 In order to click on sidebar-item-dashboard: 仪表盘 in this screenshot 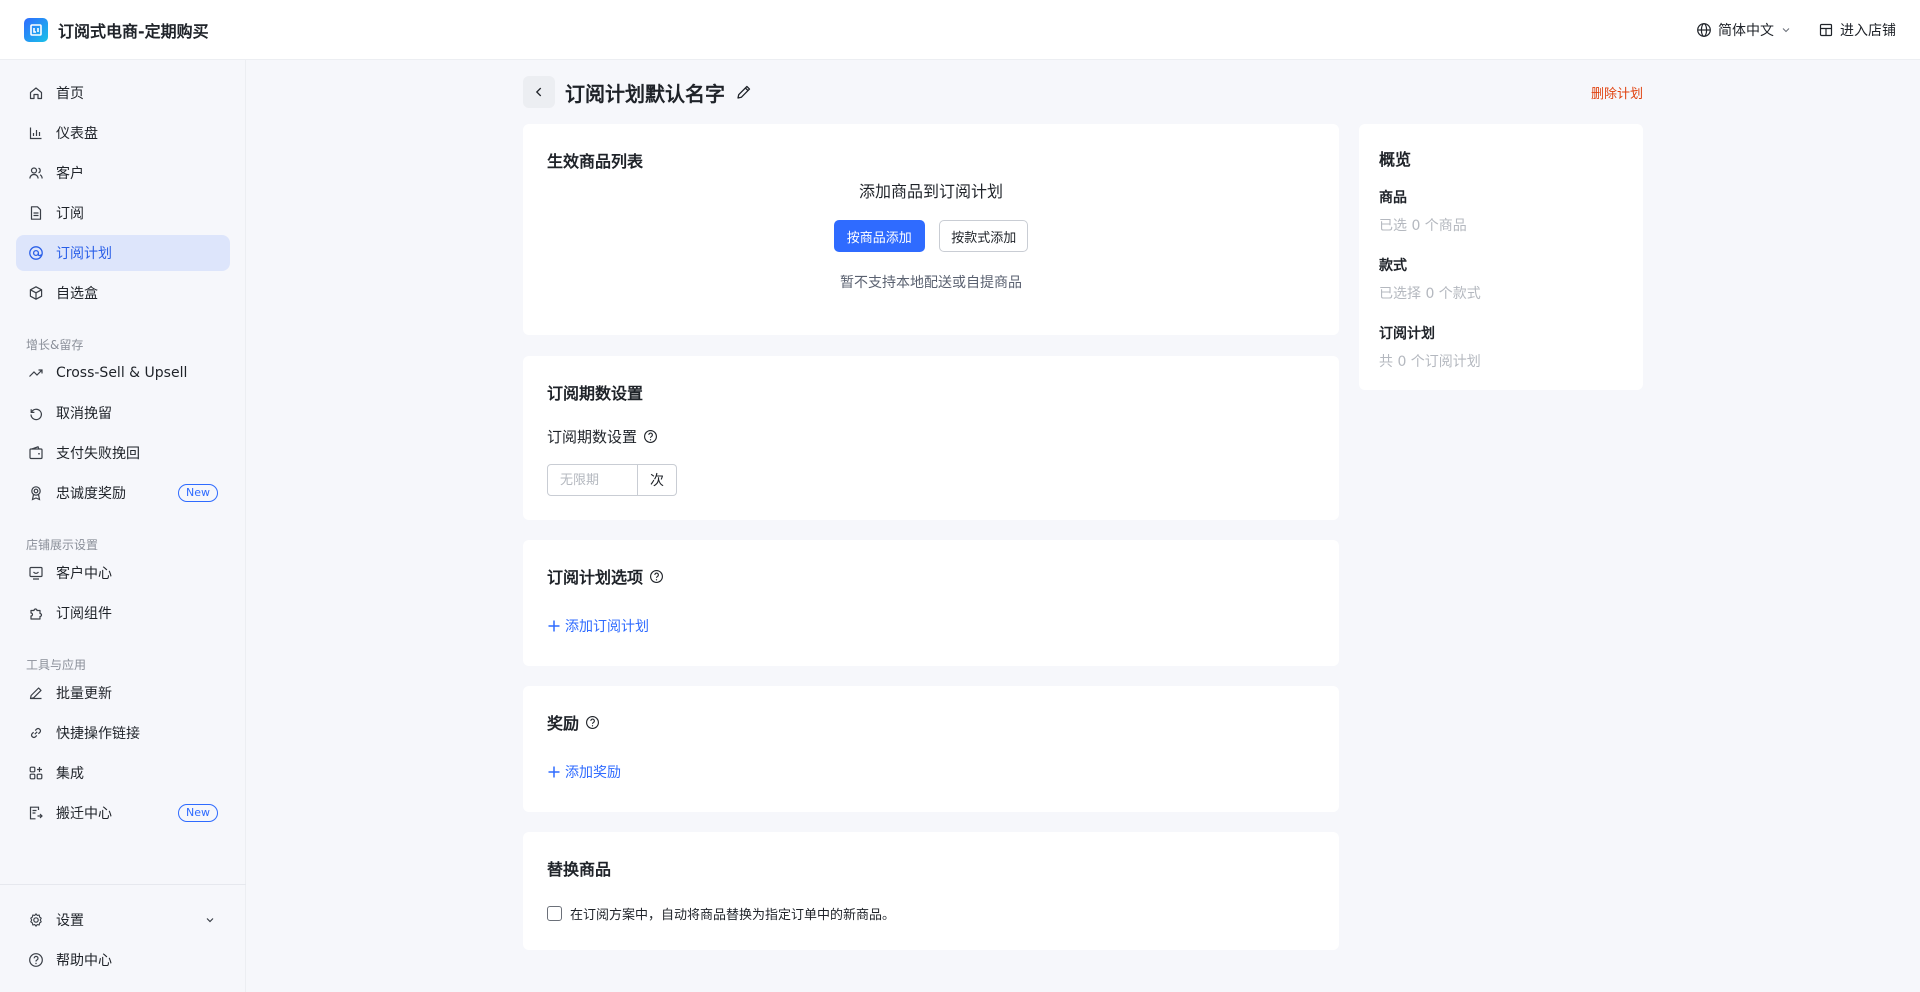, I will do `click(123, 133)`.